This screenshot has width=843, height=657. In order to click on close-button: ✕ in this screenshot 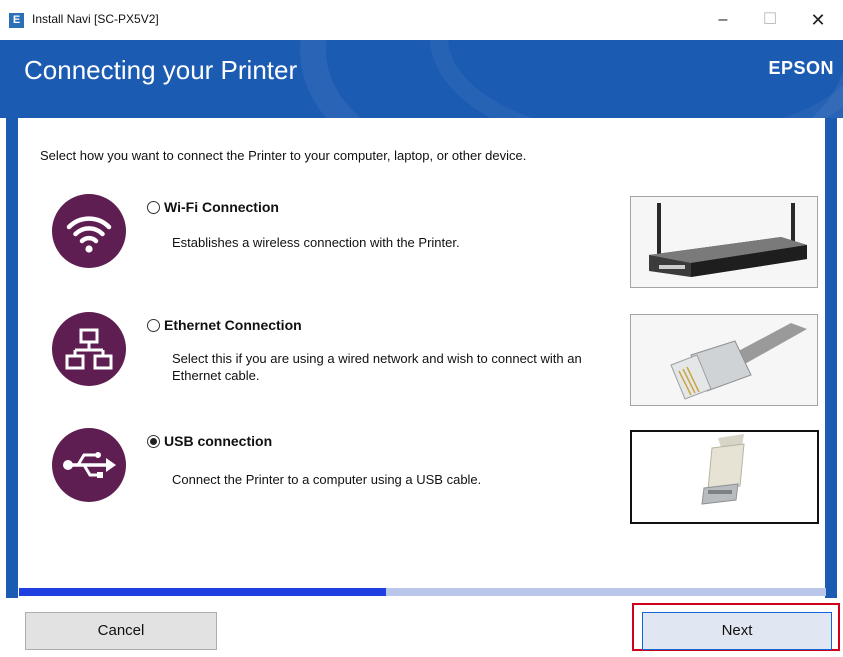, I will do `click(818, 20)`.